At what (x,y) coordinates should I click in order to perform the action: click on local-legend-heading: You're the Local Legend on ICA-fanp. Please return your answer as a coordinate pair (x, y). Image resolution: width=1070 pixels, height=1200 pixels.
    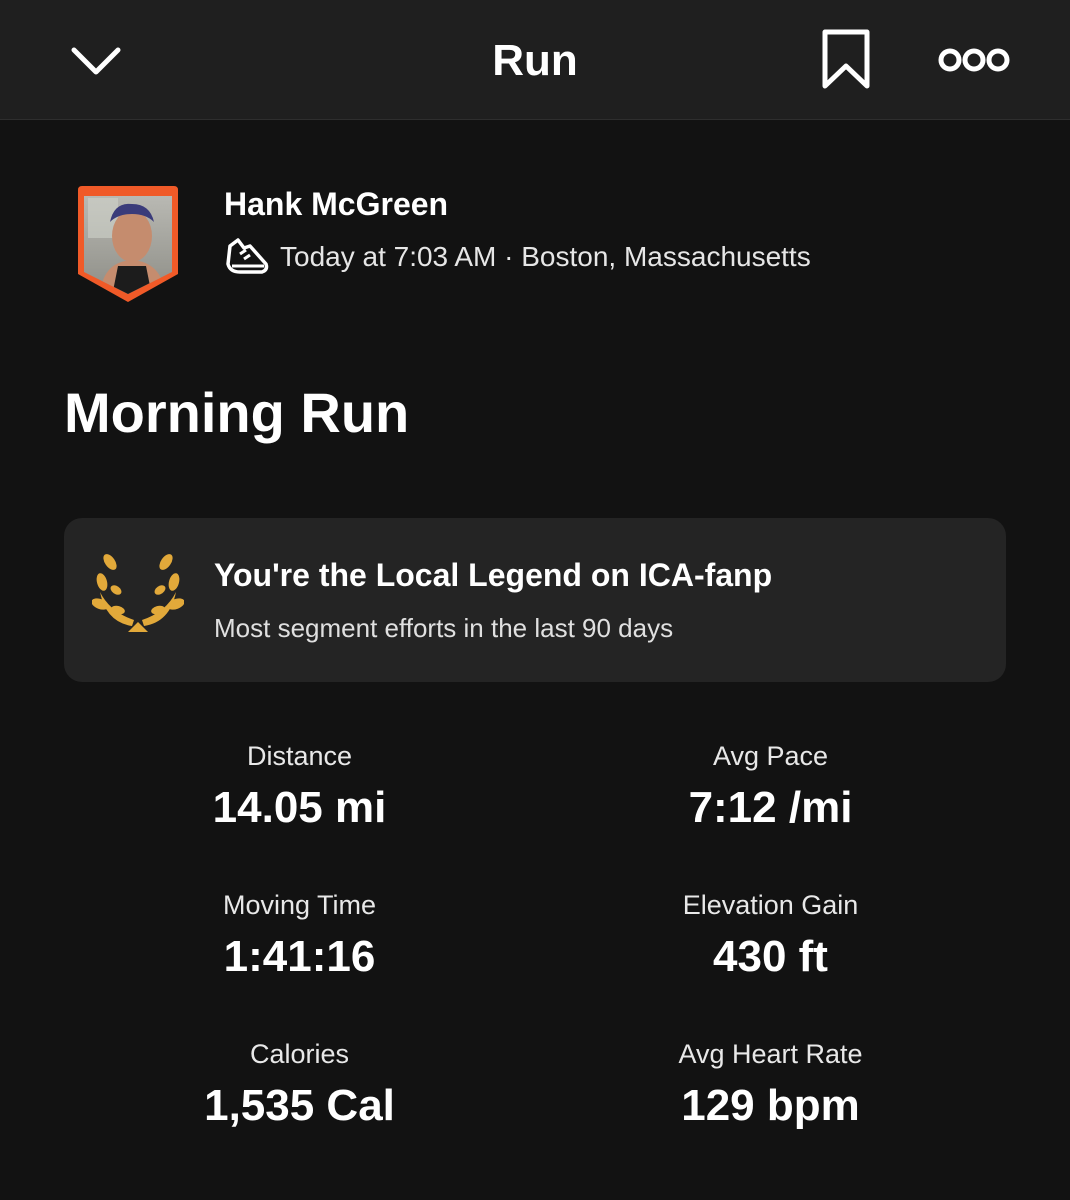
    Looking at the image, I should click on (493, 575).